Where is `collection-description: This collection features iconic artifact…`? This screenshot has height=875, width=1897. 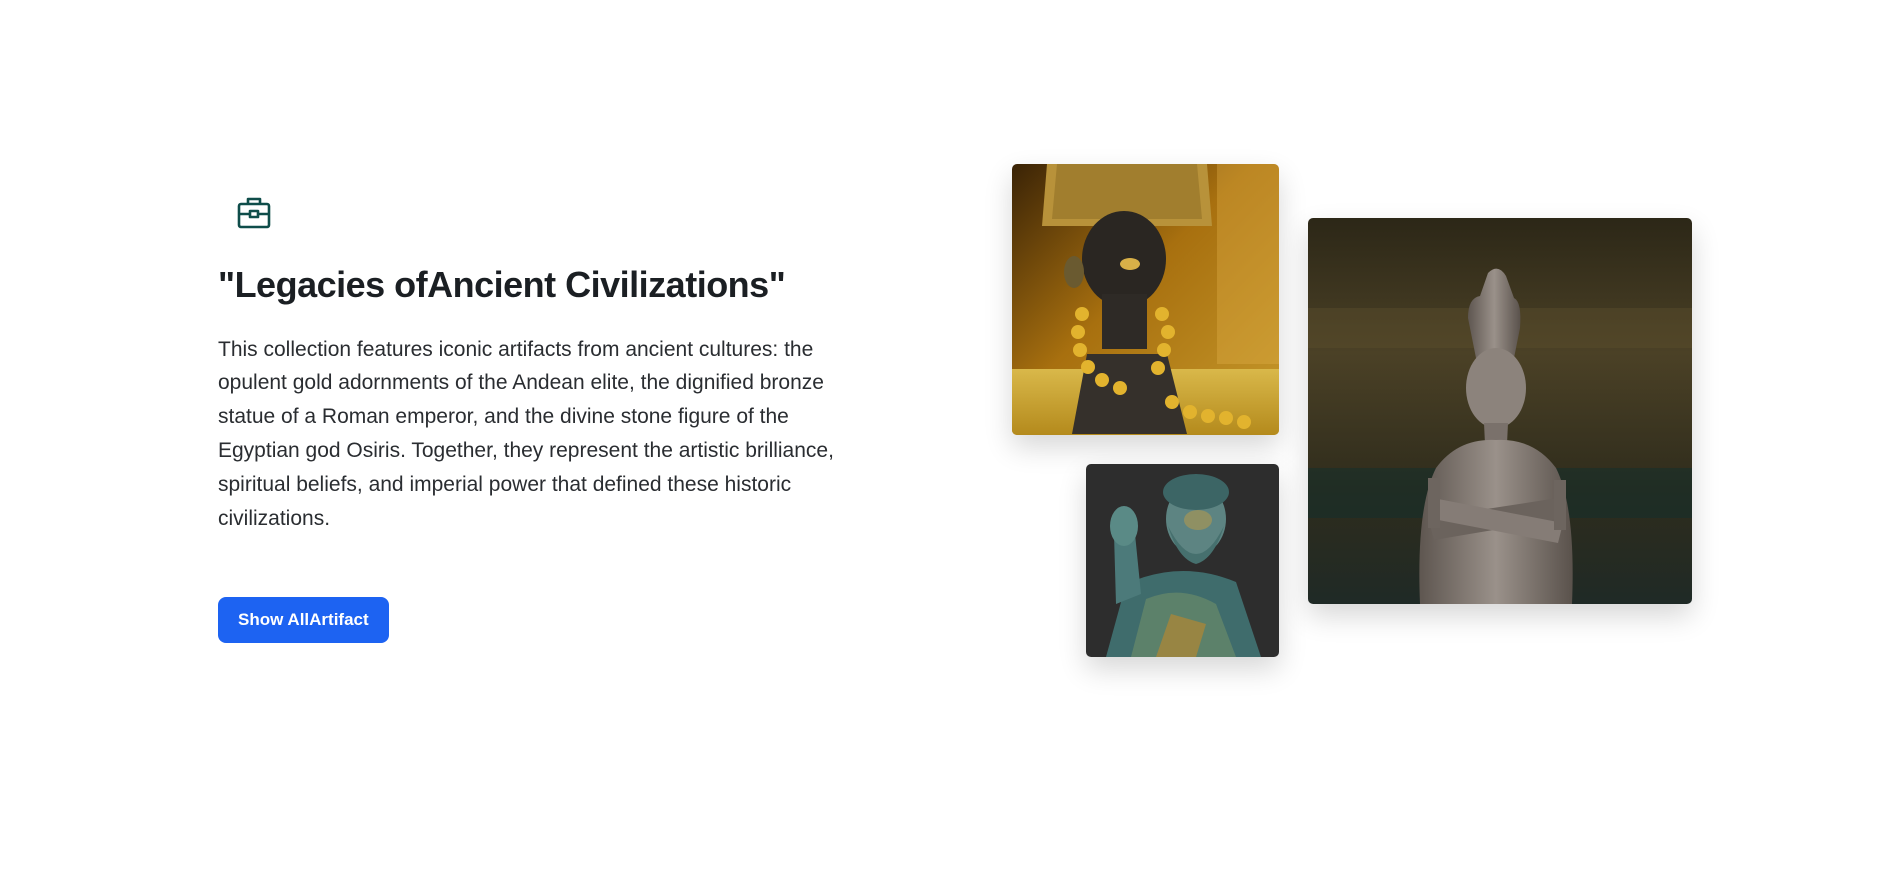
collection-description: This collection features iconic artifact… is located at coordinates (526, 433).